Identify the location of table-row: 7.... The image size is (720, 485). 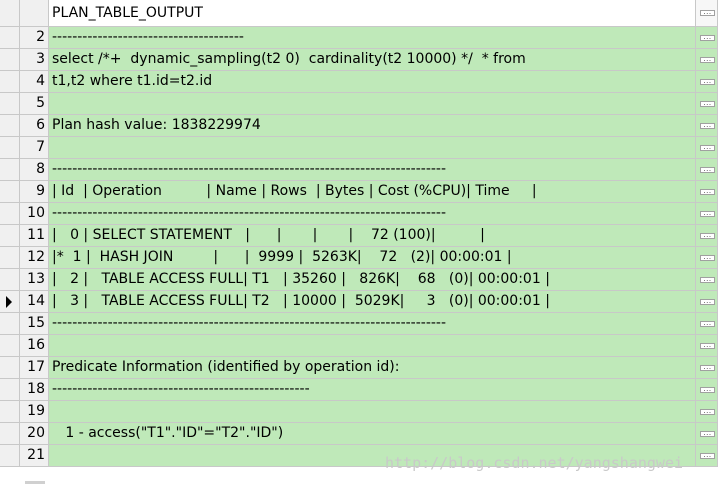
(359, 148).